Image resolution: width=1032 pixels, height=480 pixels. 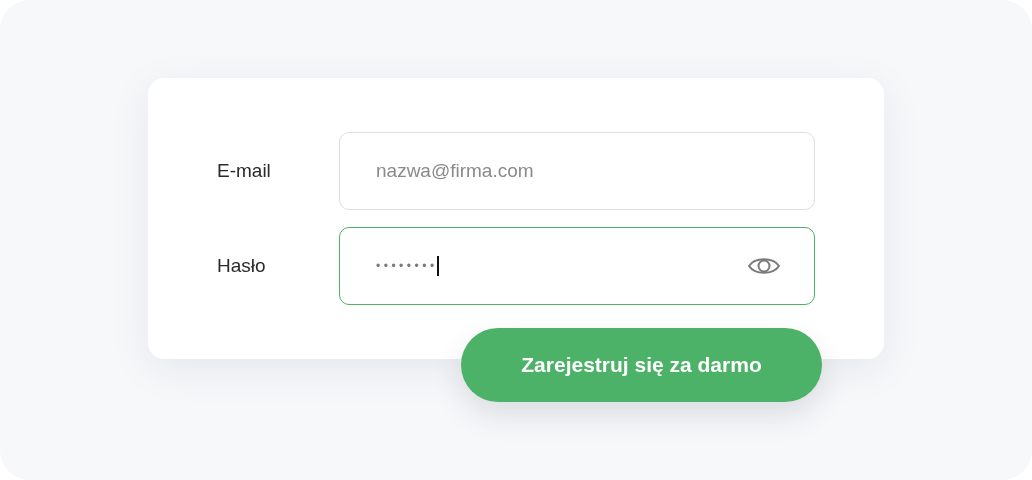 What do you see at coordinates (244, 171) in the screenshot?
I see `field-label: E-mail` at bounding box center [244, 171].